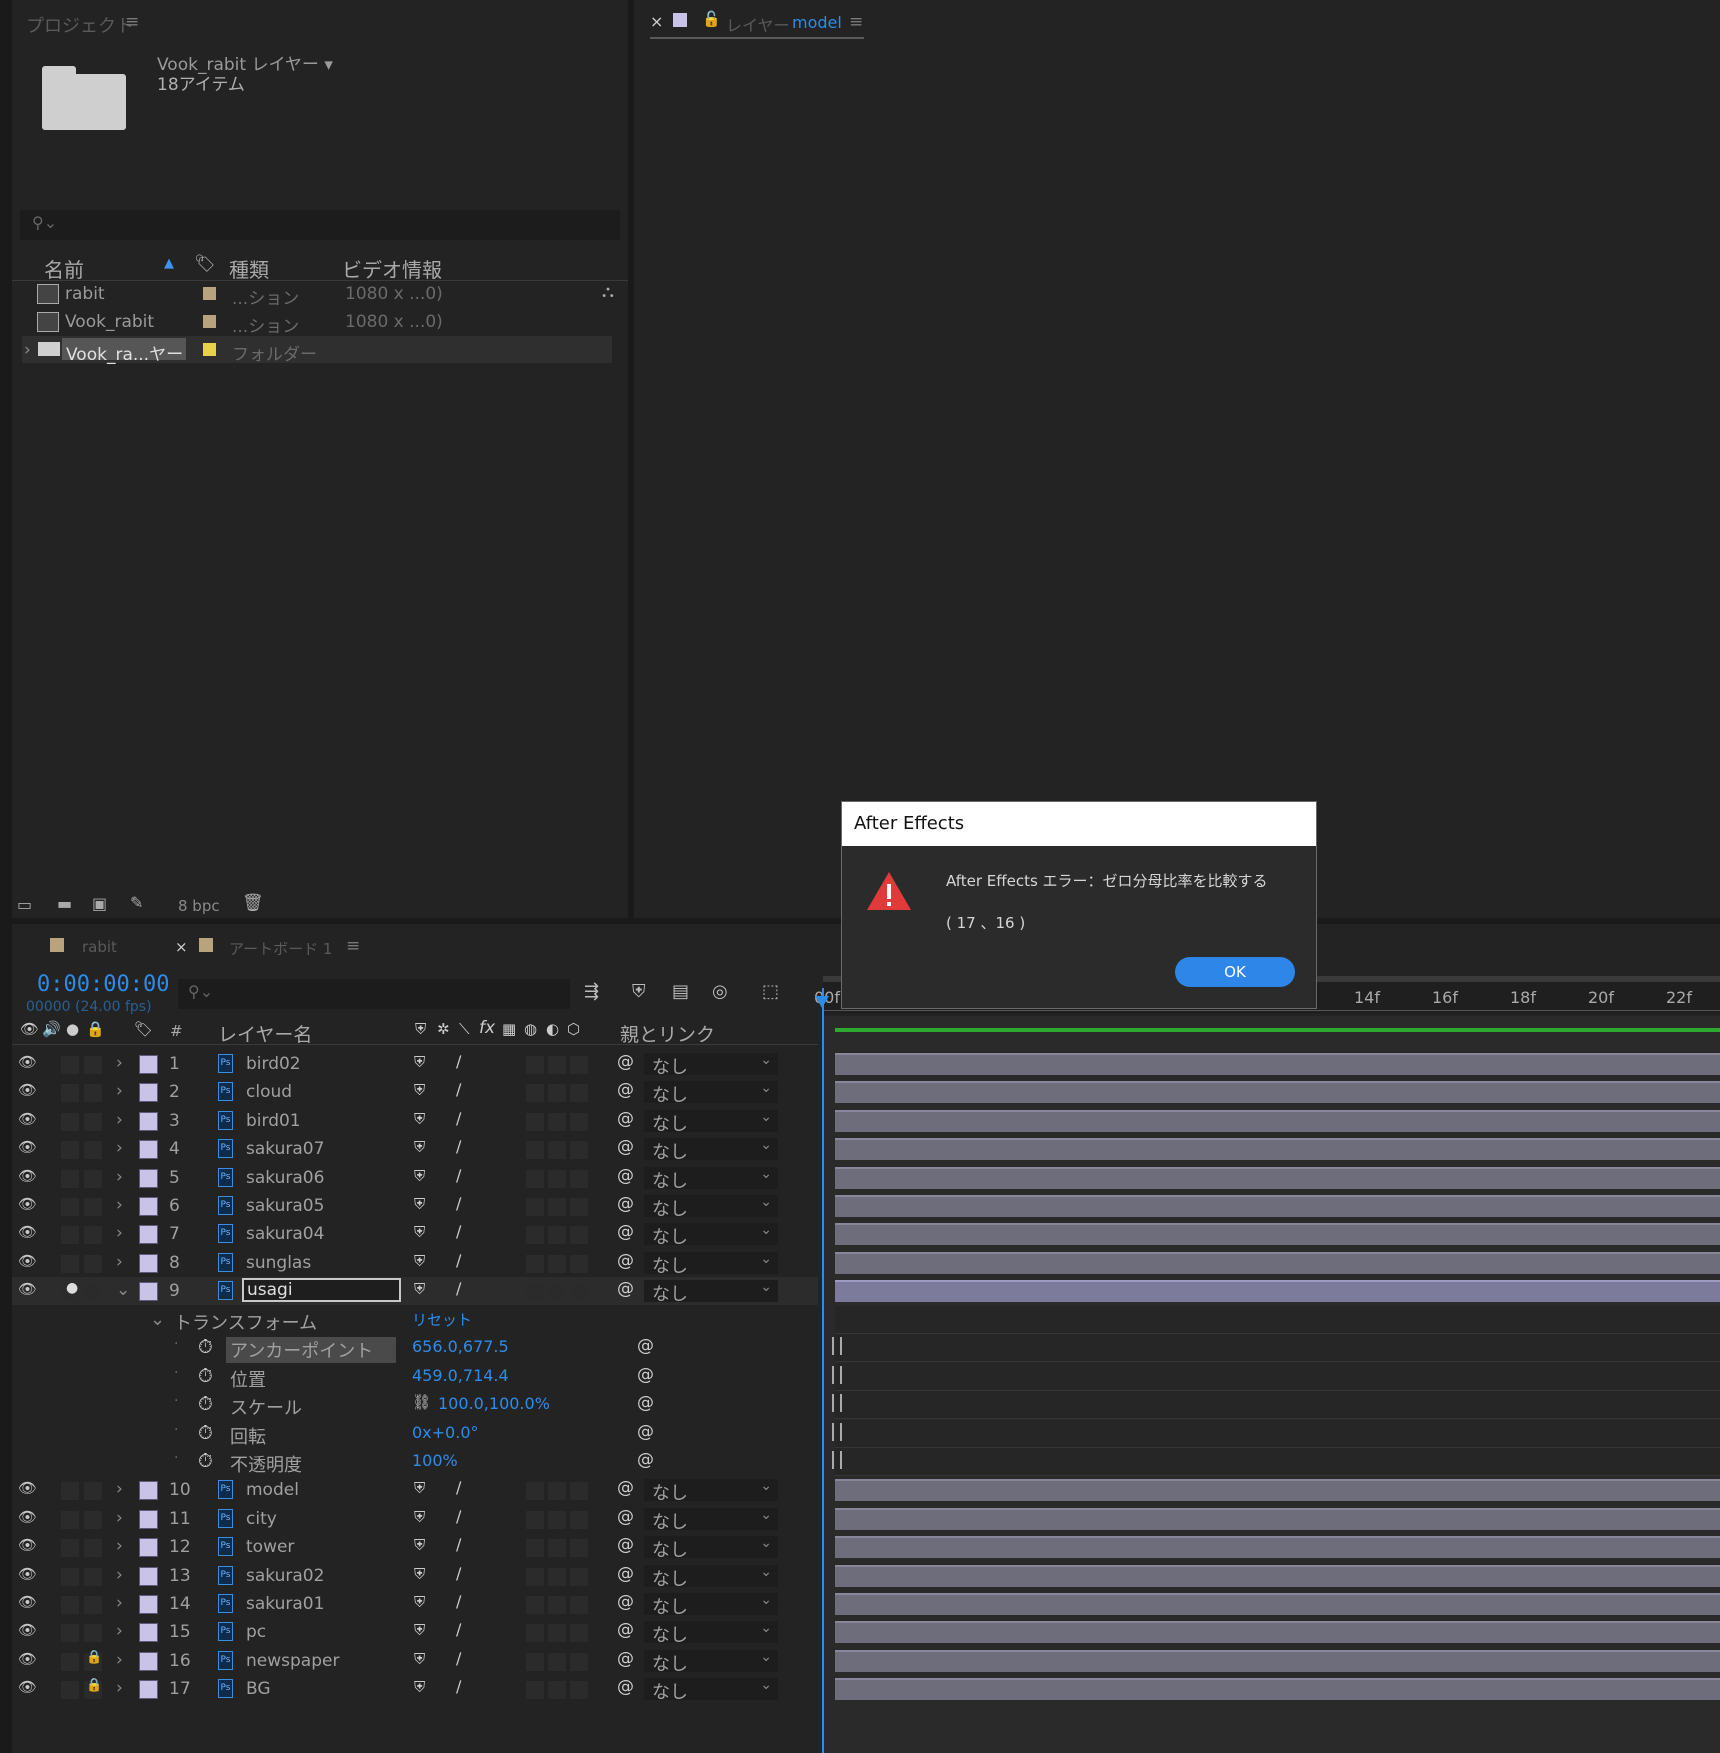  I want to click on new-composition-icon: ▣, so click(99, 903).